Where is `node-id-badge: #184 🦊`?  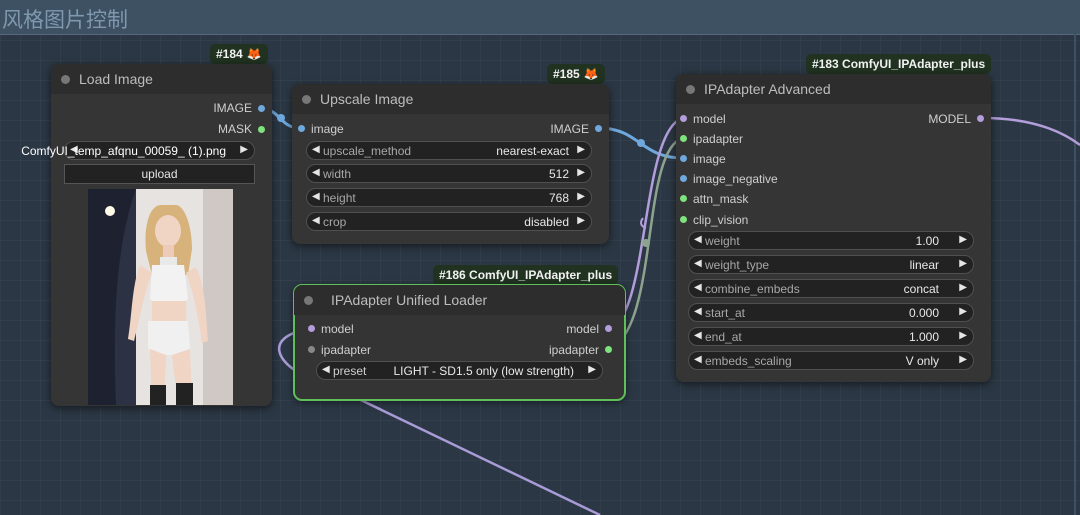 node-id-badge: #184 🦊 is located at coordinates (239, 54).